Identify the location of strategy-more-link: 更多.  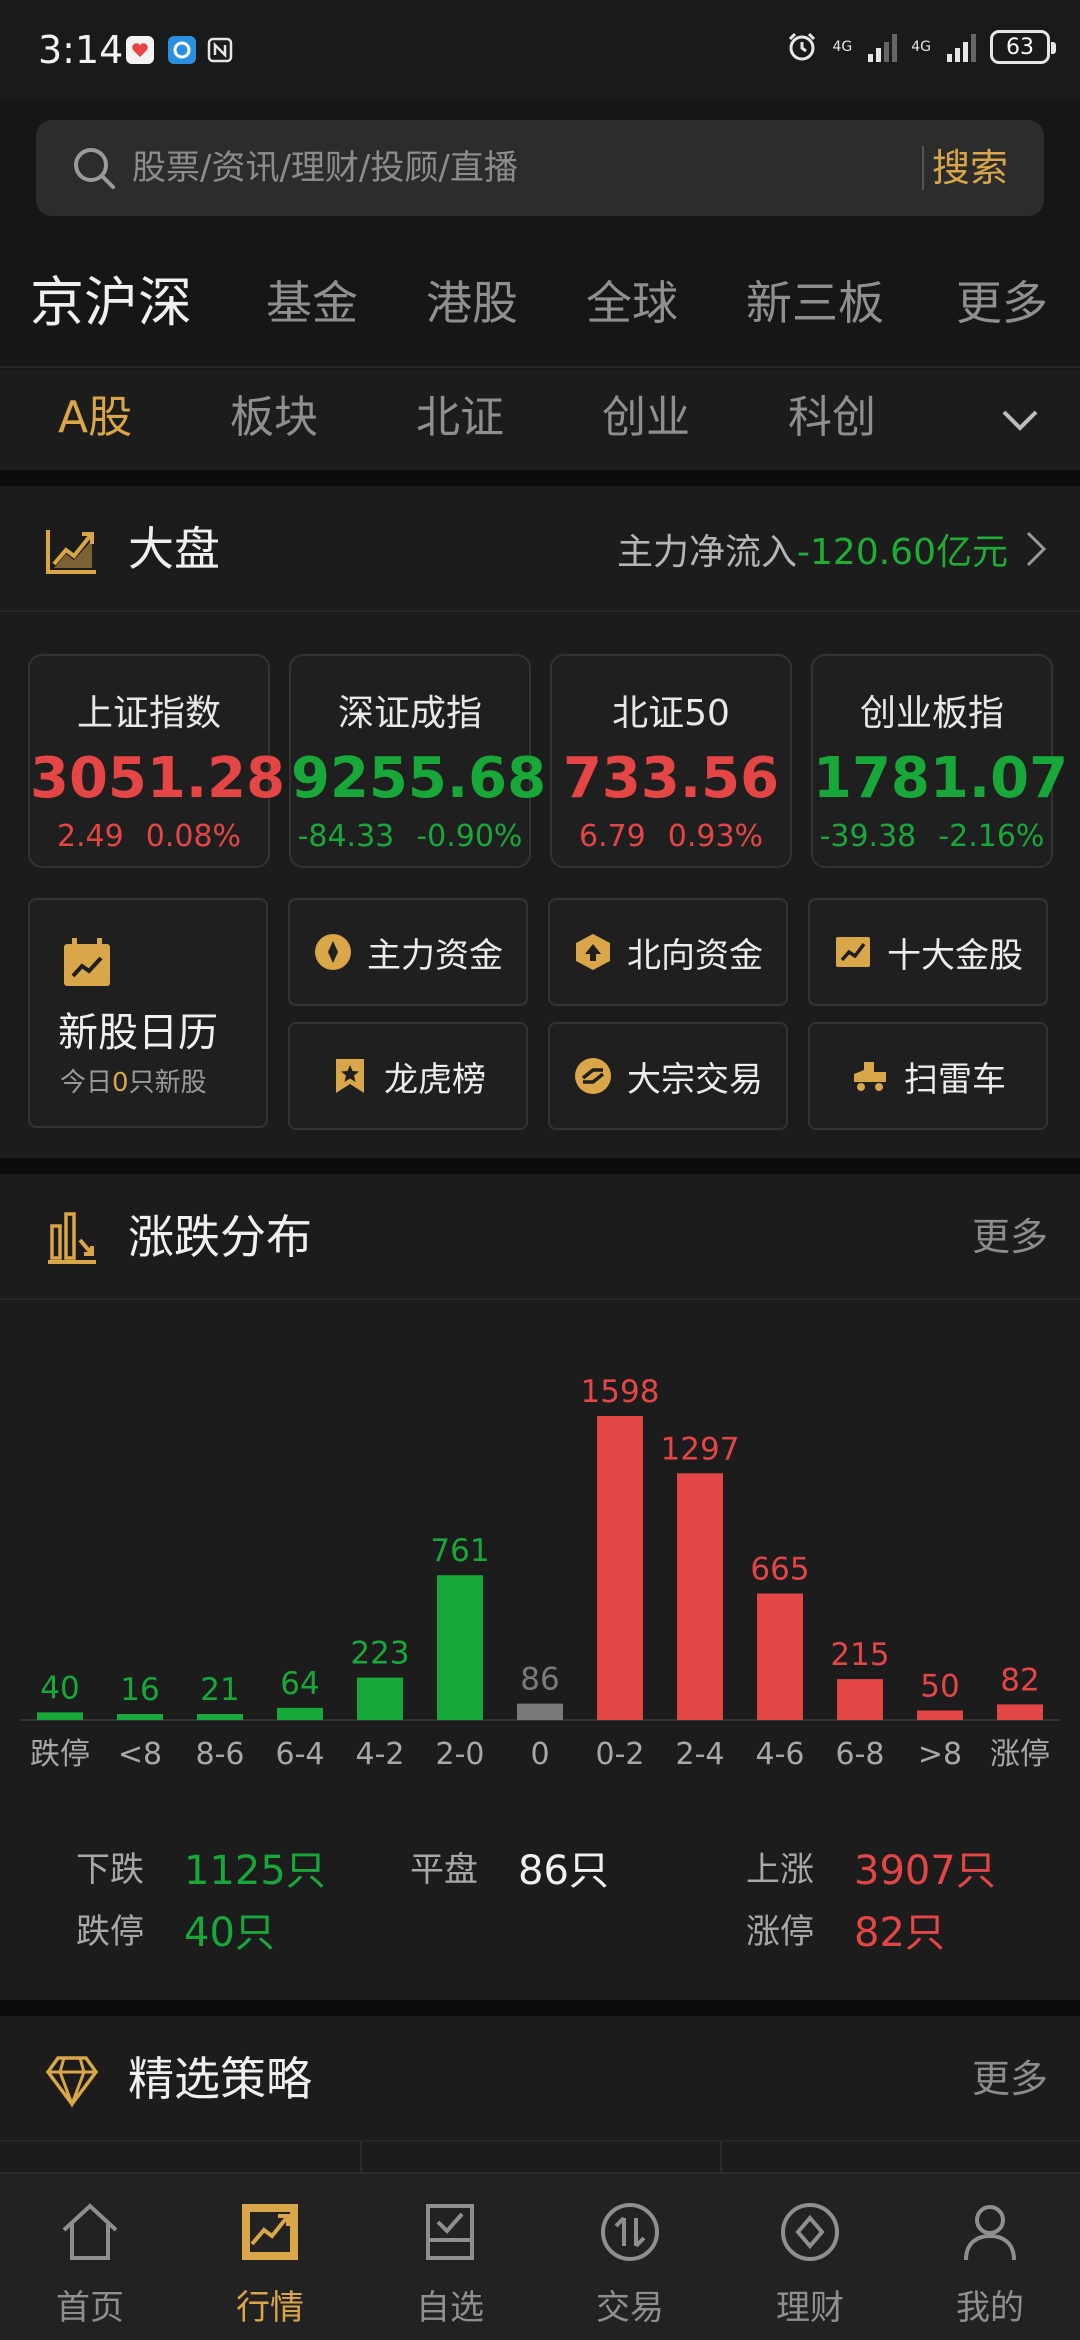
(1010, 2079).